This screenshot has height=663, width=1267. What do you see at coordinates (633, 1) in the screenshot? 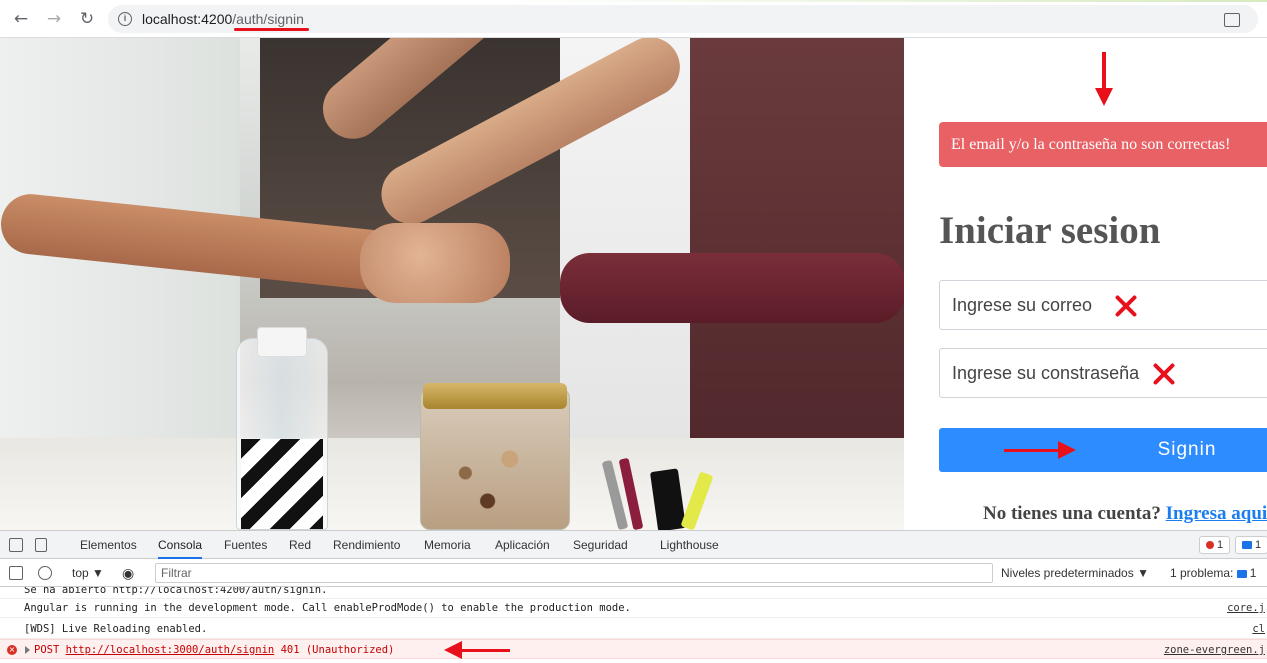
I see `toolbar-accent-line` at bounding box center [633, 1].